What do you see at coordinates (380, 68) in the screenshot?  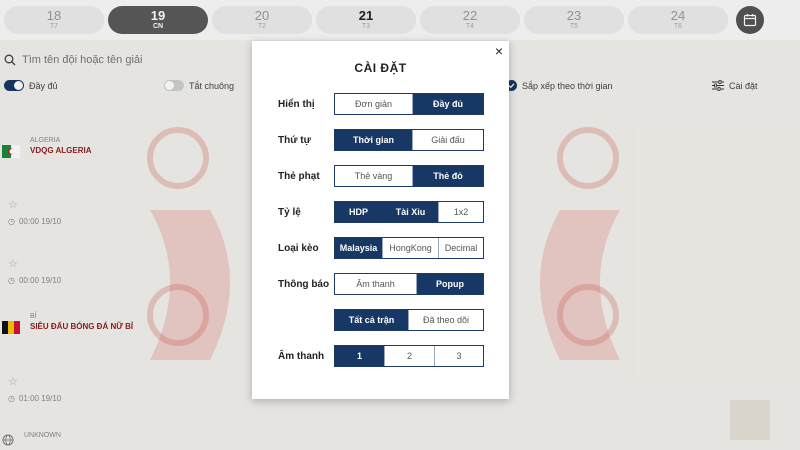 I see `modal-title: CÀI ĐẶT` at bounding box center [380, 68].